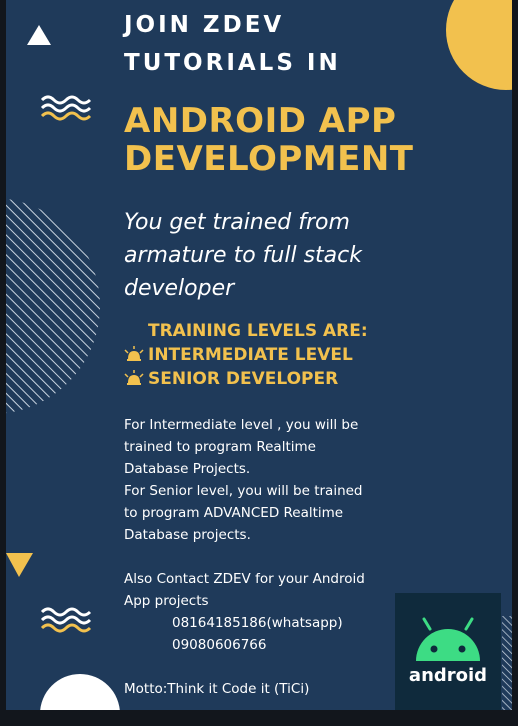 The height and width of the screenshot is (726, 518). Describe the element at coordinates (53, 306) in the screenshot. I see `hatched-half-circle-decoration` at that location.